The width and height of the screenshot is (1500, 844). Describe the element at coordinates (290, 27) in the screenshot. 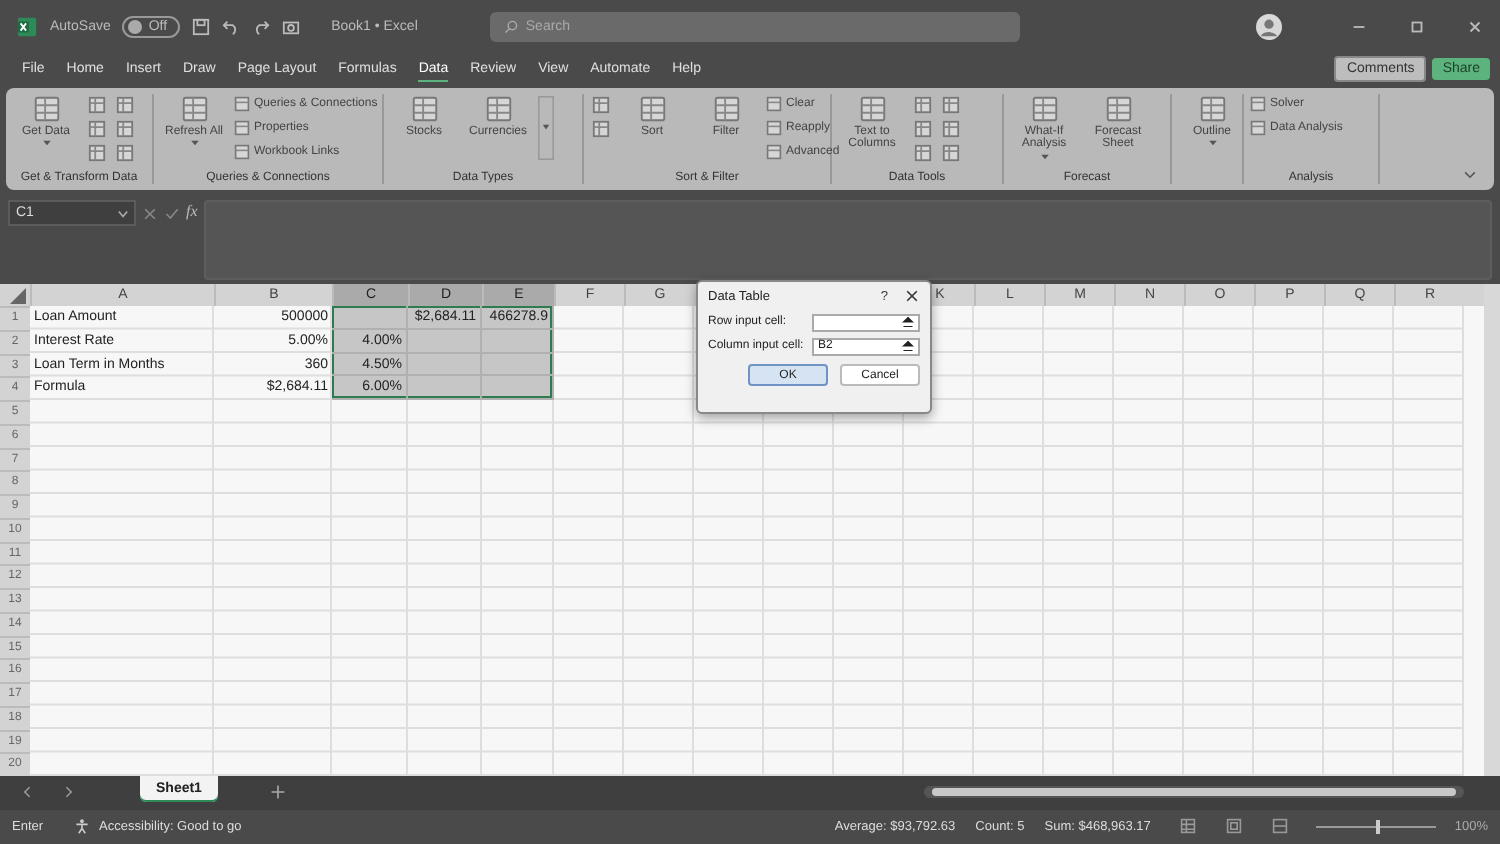

I see `camera-icon` at that location.